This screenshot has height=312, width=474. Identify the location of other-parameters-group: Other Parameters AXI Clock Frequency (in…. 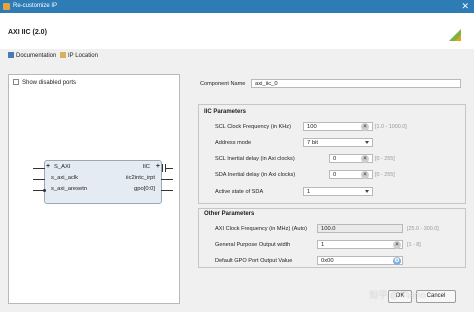
(332, 238).